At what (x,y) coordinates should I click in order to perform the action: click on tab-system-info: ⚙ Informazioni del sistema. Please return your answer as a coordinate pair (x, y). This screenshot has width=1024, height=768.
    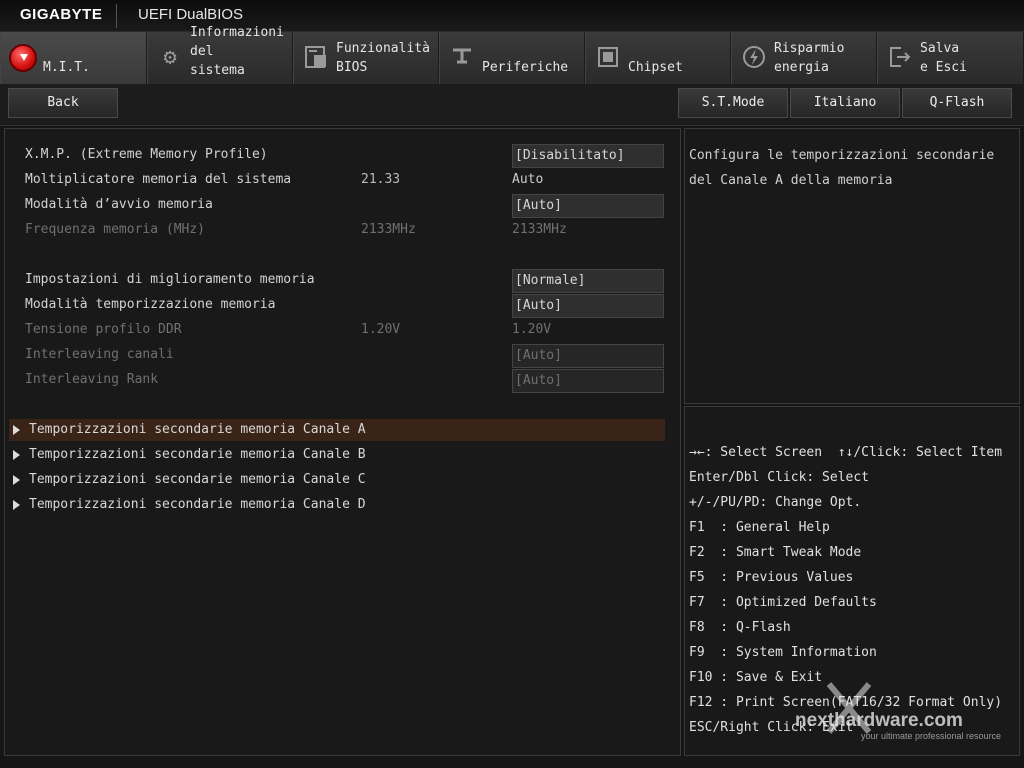
    Looking at the image, I should click on (220, 54).